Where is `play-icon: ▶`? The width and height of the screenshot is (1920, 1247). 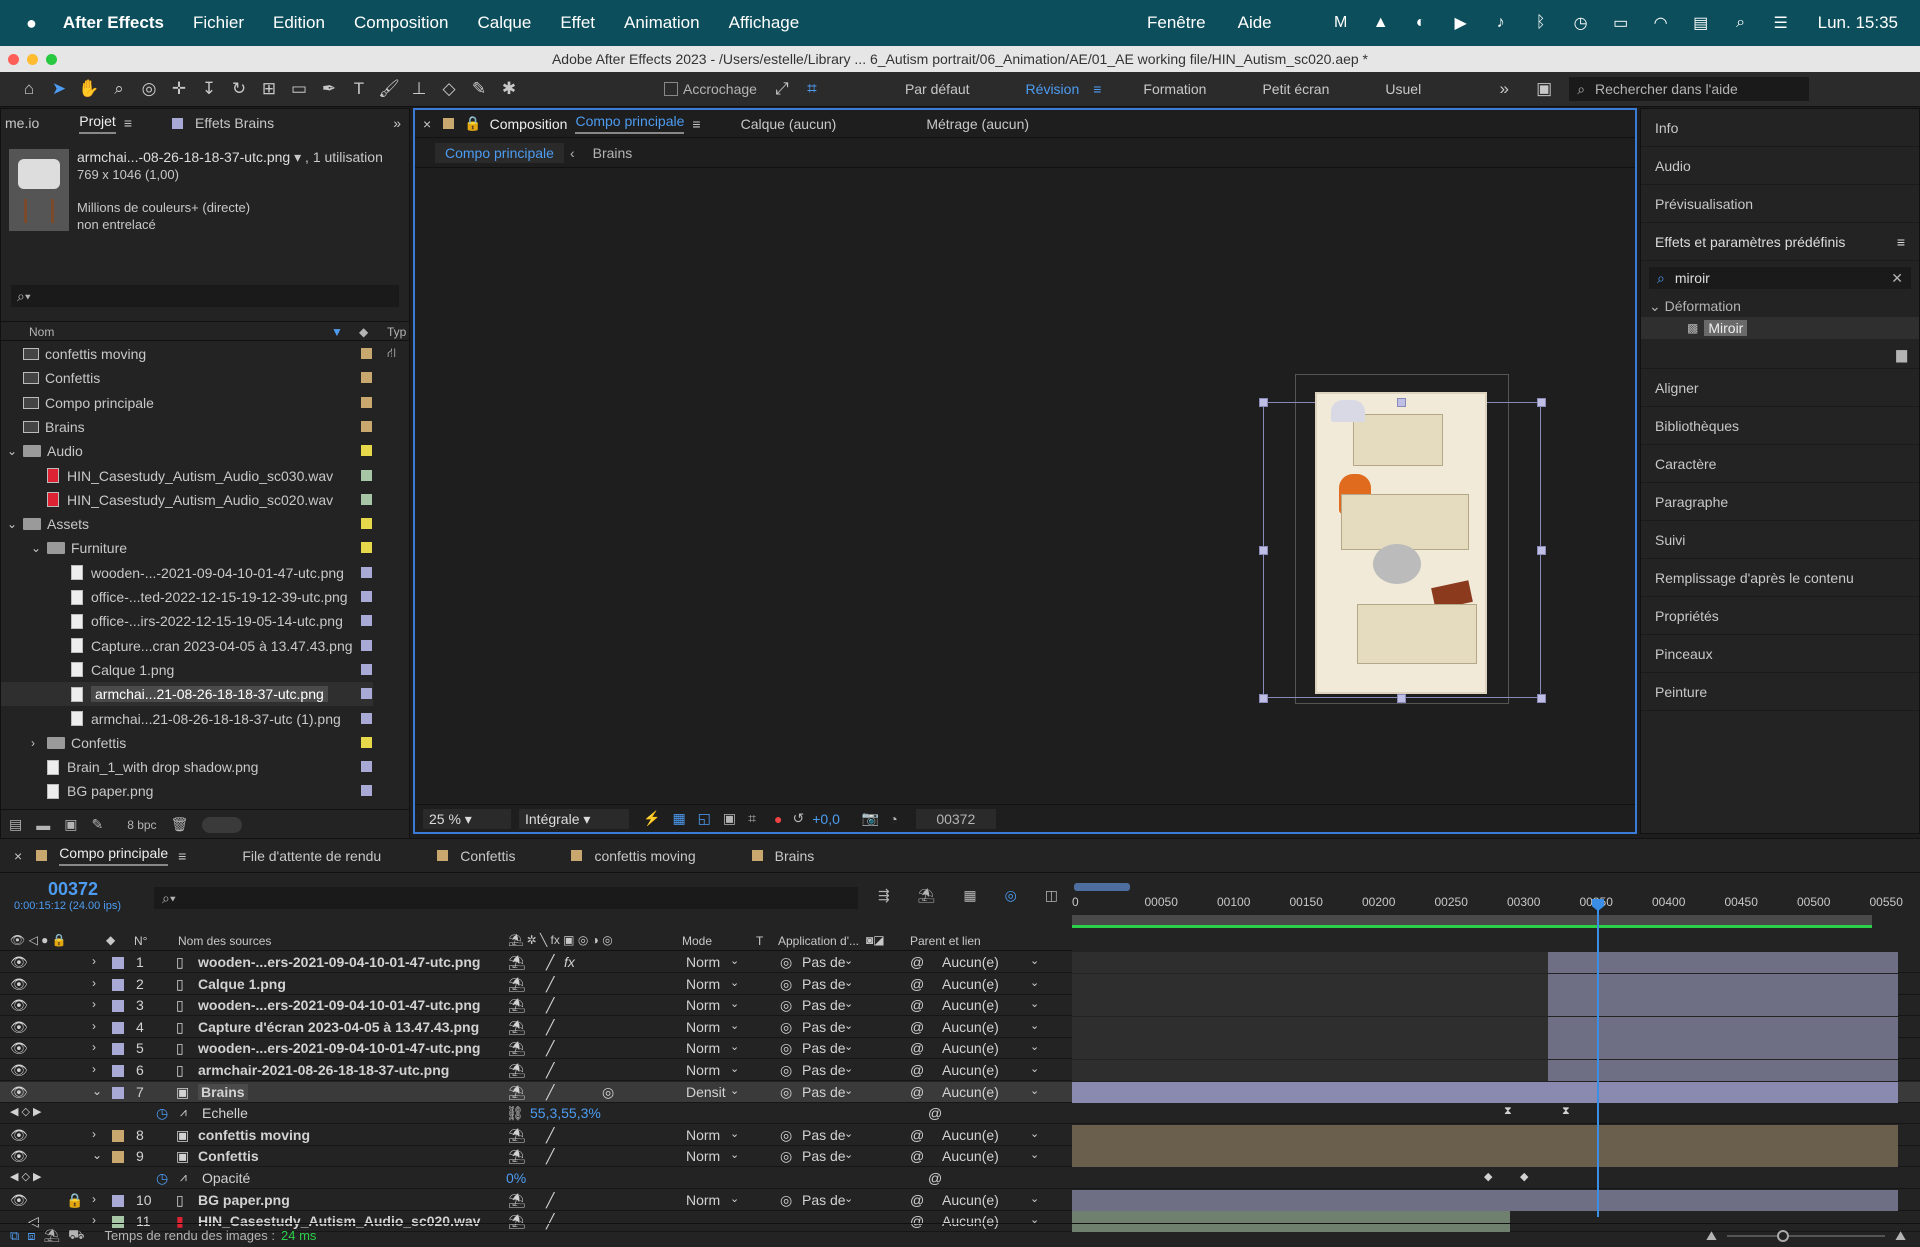 play-icon: ▶ is located at coordinates (1461, 23).